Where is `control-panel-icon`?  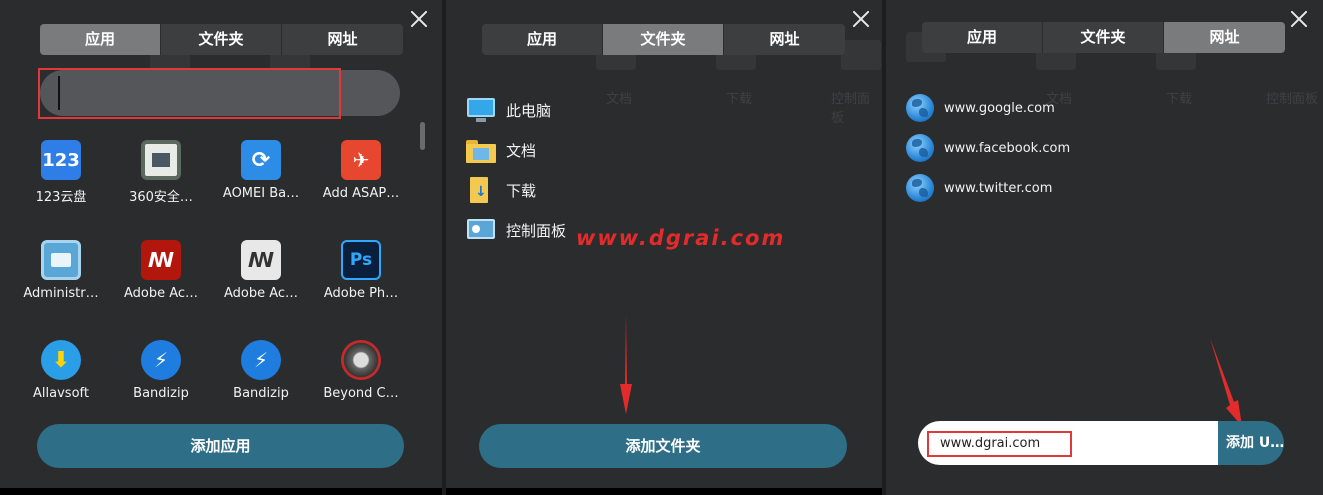 control-panel-icon is located at coordinates (481, 230).